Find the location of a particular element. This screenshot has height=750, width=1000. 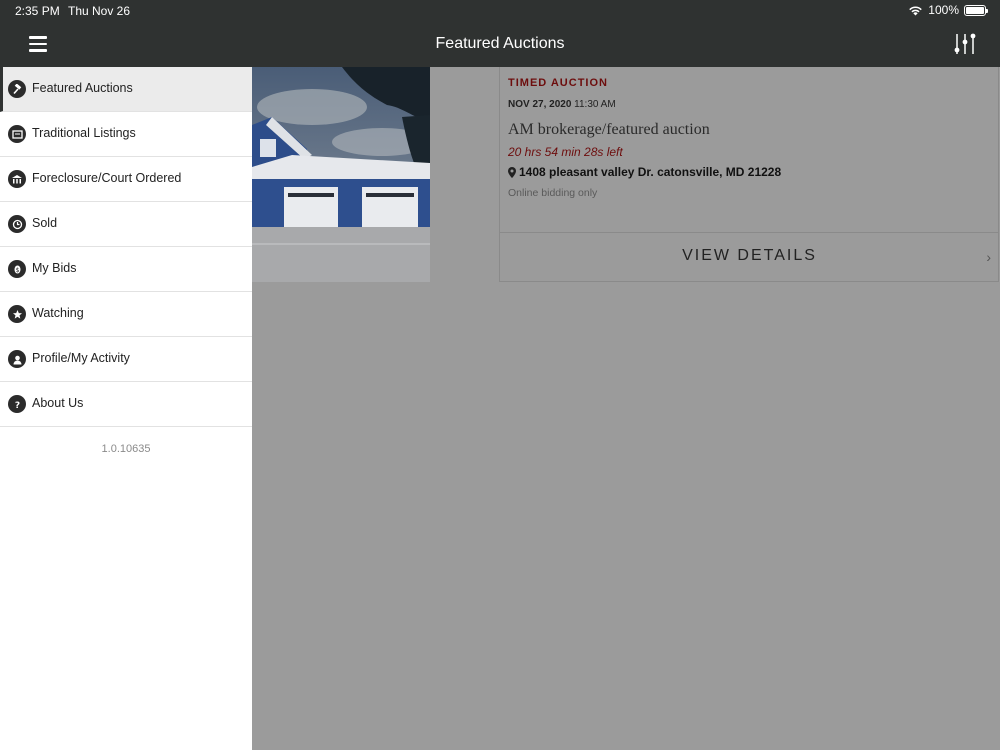

sidebar-item-label: Profile/My Activity is located at coordinates (81, 358).